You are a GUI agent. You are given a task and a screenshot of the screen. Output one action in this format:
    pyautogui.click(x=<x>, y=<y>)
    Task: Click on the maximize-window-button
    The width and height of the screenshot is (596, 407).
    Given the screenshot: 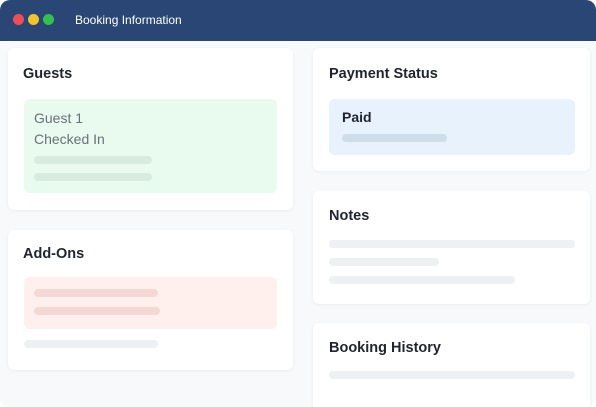 What is the action you would take?
    pyautogui.click(x=48, y=19)
    